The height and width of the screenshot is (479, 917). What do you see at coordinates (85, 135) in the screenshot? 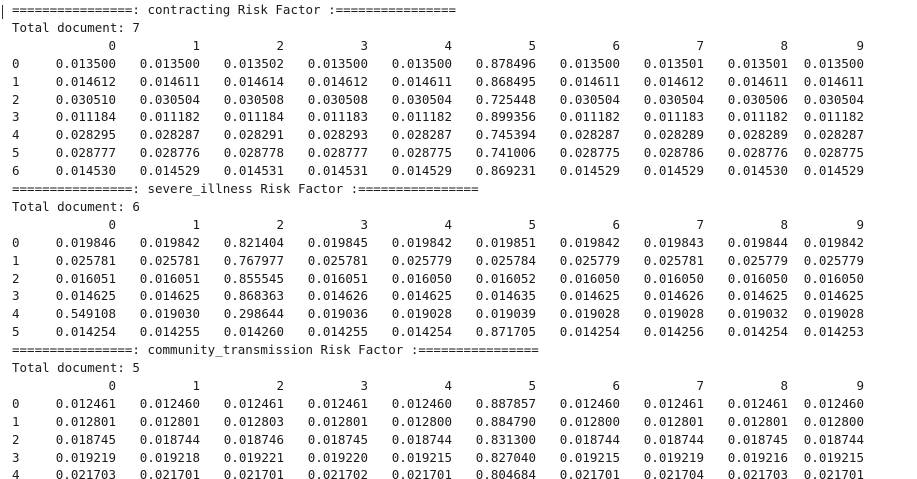
I see `table-cell: 0.028295` at bounding box center [85, 135].